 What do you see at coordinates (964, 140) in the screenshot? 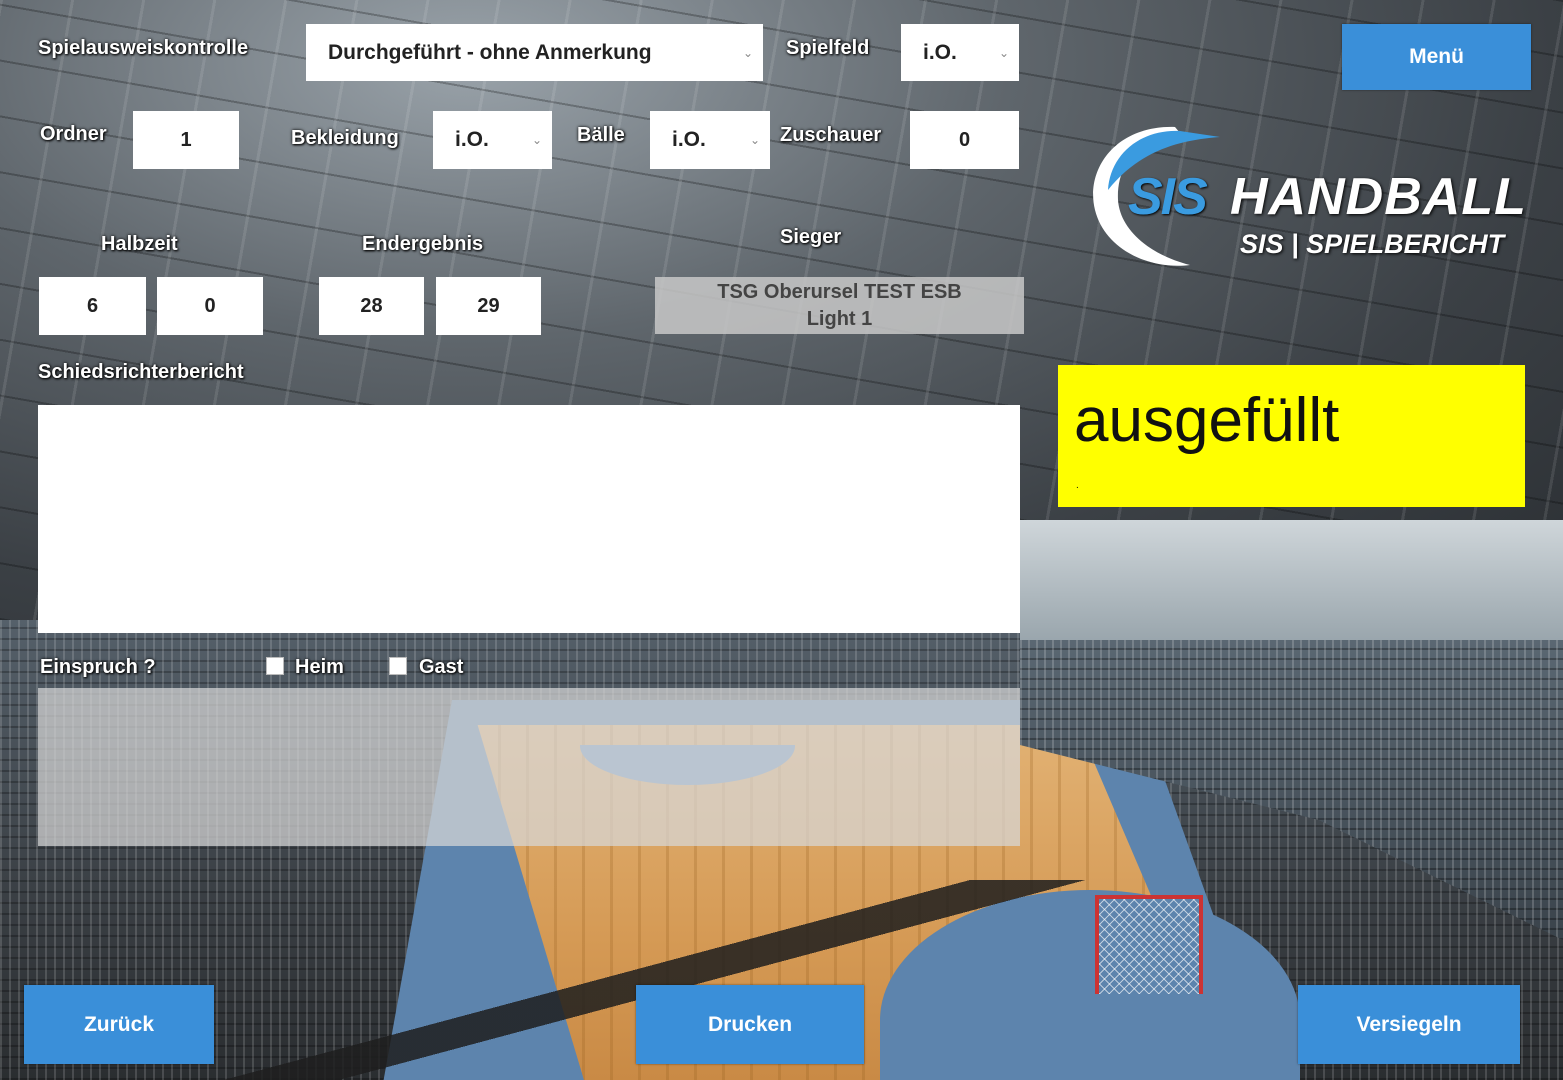
I see `zuschauer-input: 0` at bounding box center [964, 140].